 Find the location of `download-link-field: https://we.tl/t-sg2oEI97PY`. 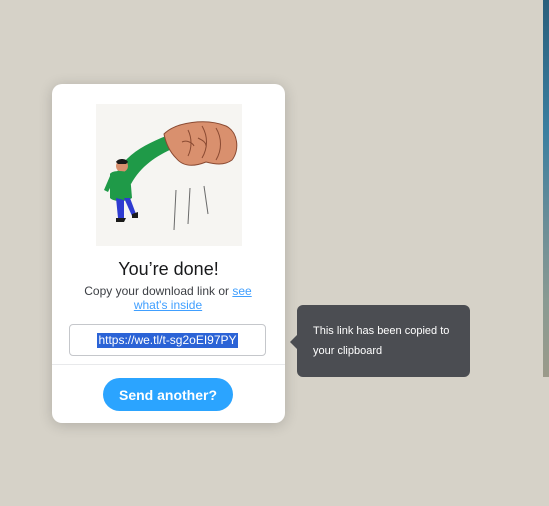

download-link-field: https://we.tl/t-sg2oEI97PY is located at coordinates (167, 340).